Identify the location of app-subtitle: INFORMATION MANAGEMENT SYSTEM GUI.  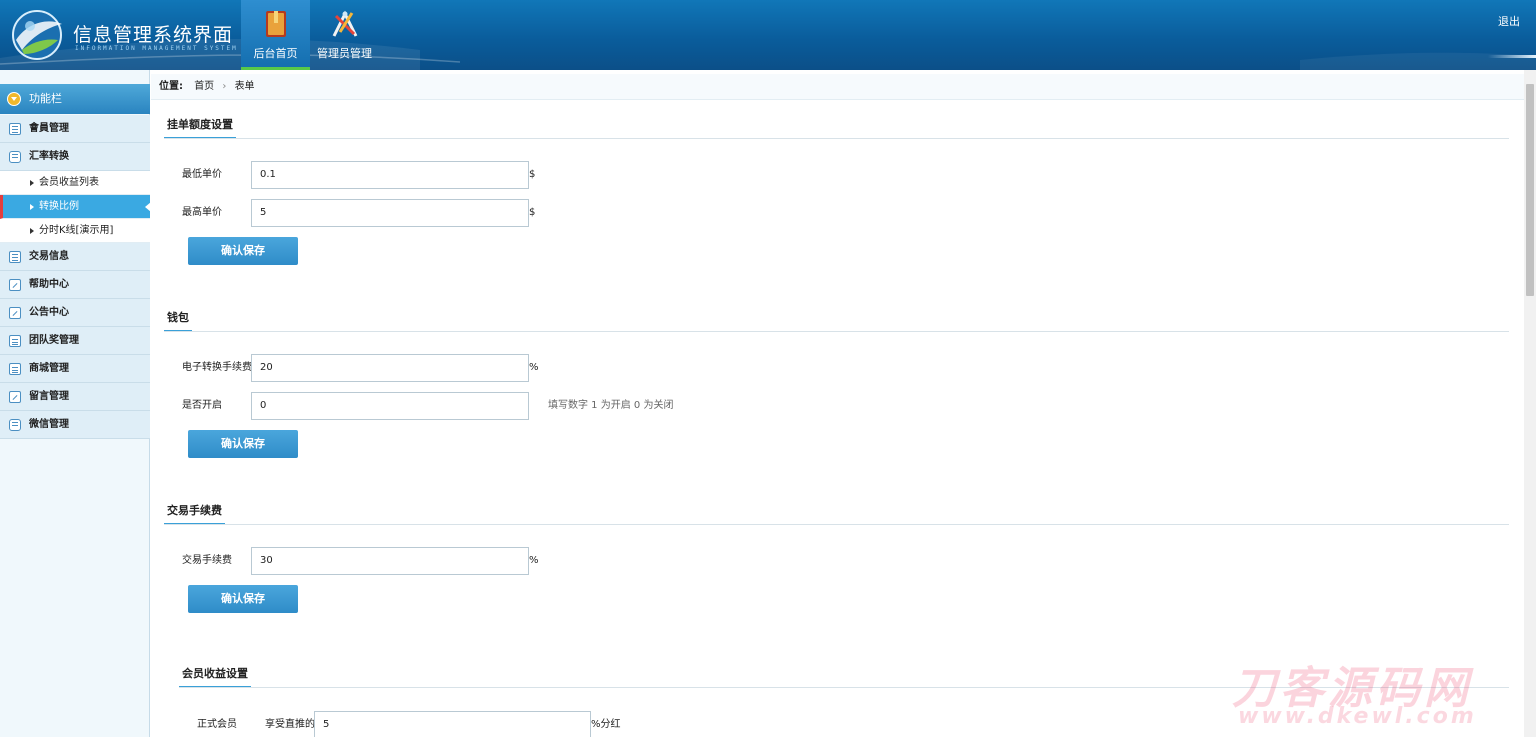
(168, 48).